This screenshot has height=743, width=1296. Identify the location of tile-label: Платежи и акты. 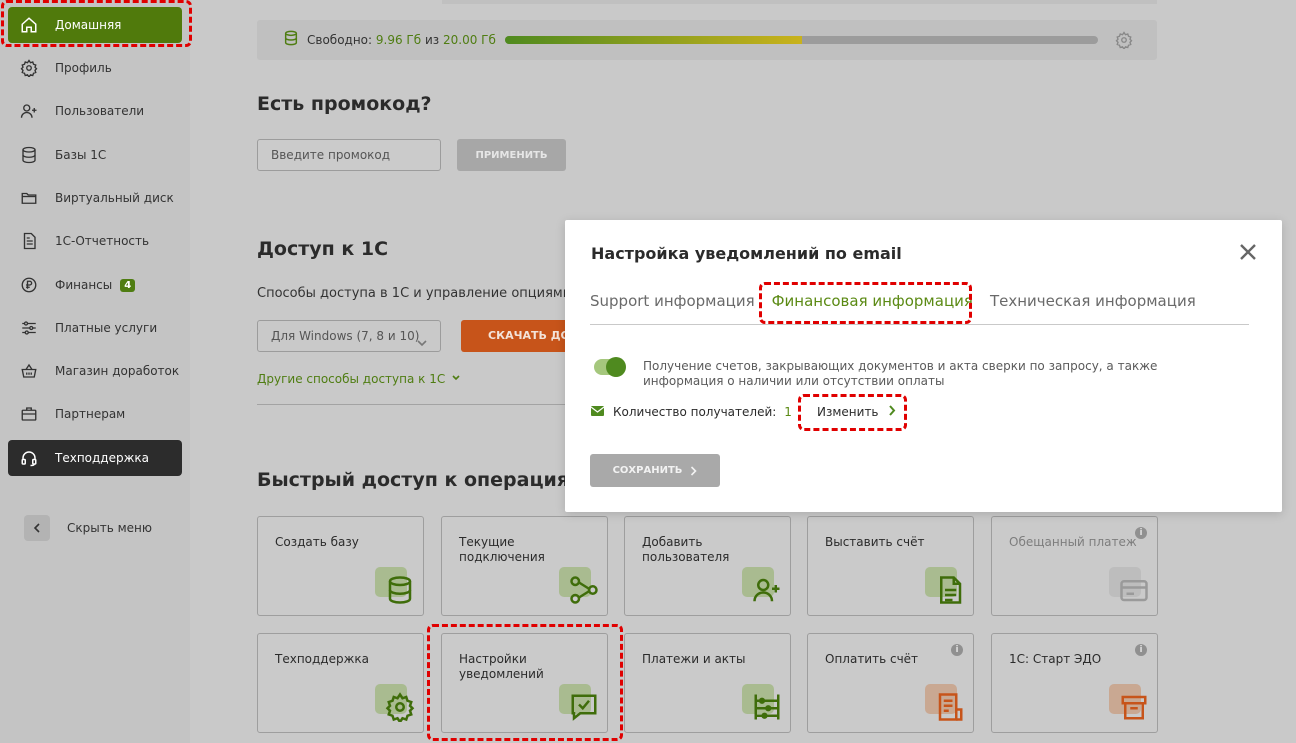
(694, 659).